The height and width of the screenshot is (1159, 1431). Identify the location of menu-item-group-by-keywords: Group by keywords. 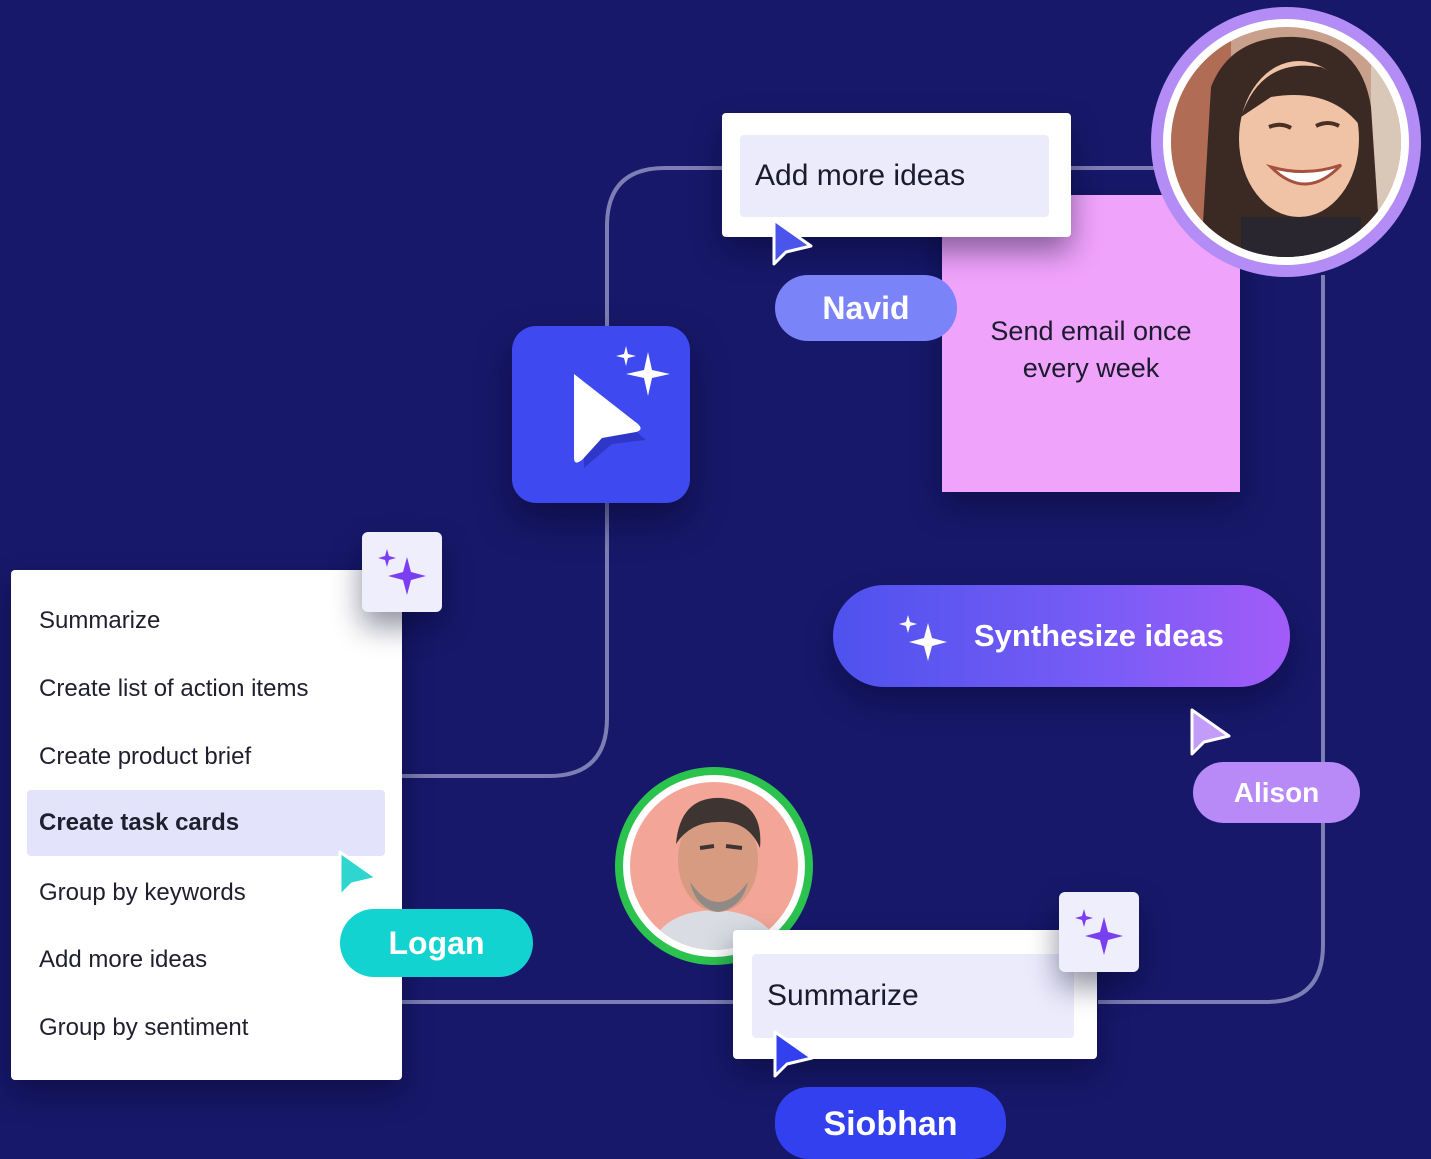
(206, 893).